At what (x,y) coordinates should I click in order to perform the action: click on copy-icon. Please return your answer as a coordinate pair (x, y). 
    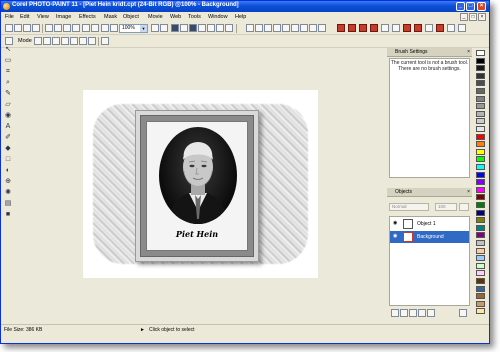
    Looking at the image, I should click on (58, 28).